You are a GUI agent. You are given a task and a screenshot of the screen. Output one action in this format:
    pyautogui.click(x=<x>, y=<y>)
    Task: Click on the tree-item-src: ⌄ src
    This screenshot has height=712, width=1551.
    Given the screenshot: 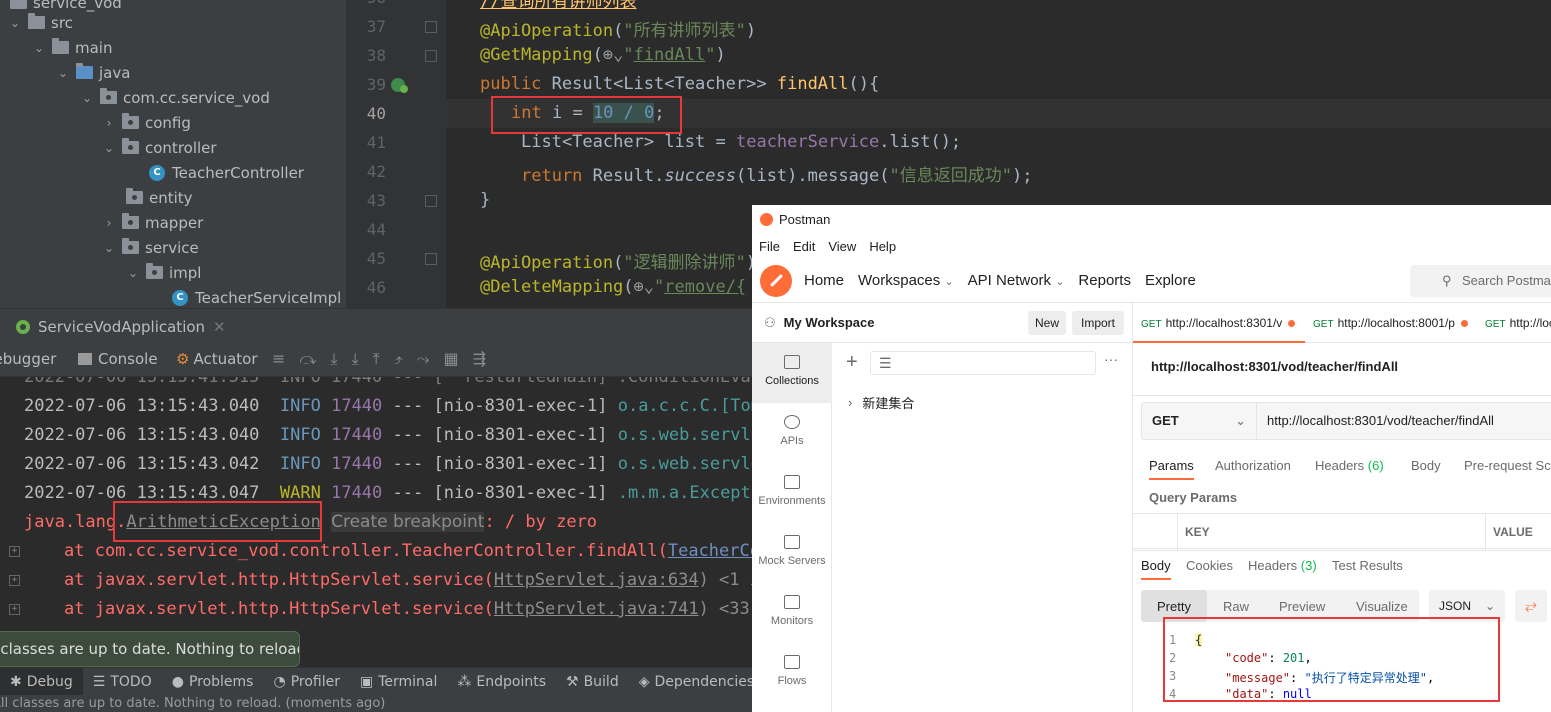 What is the action you would take?
    pyautogui.click(x=40, y=22)
    